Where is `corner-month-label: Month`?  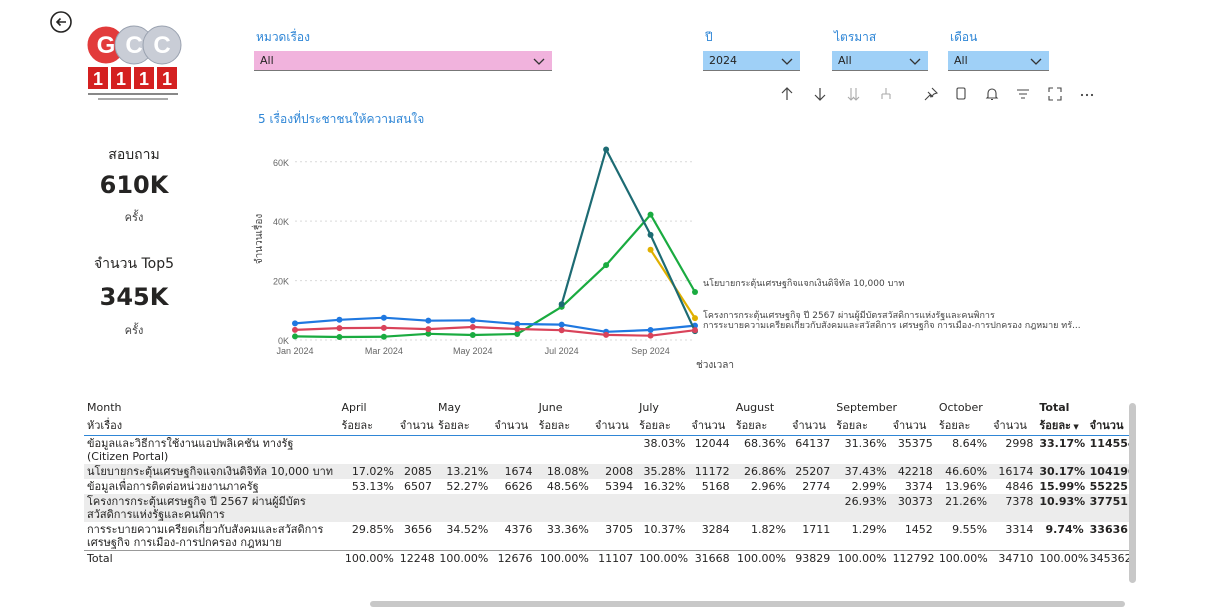 corner-month-label: Month is located at coordinates (104, 407).